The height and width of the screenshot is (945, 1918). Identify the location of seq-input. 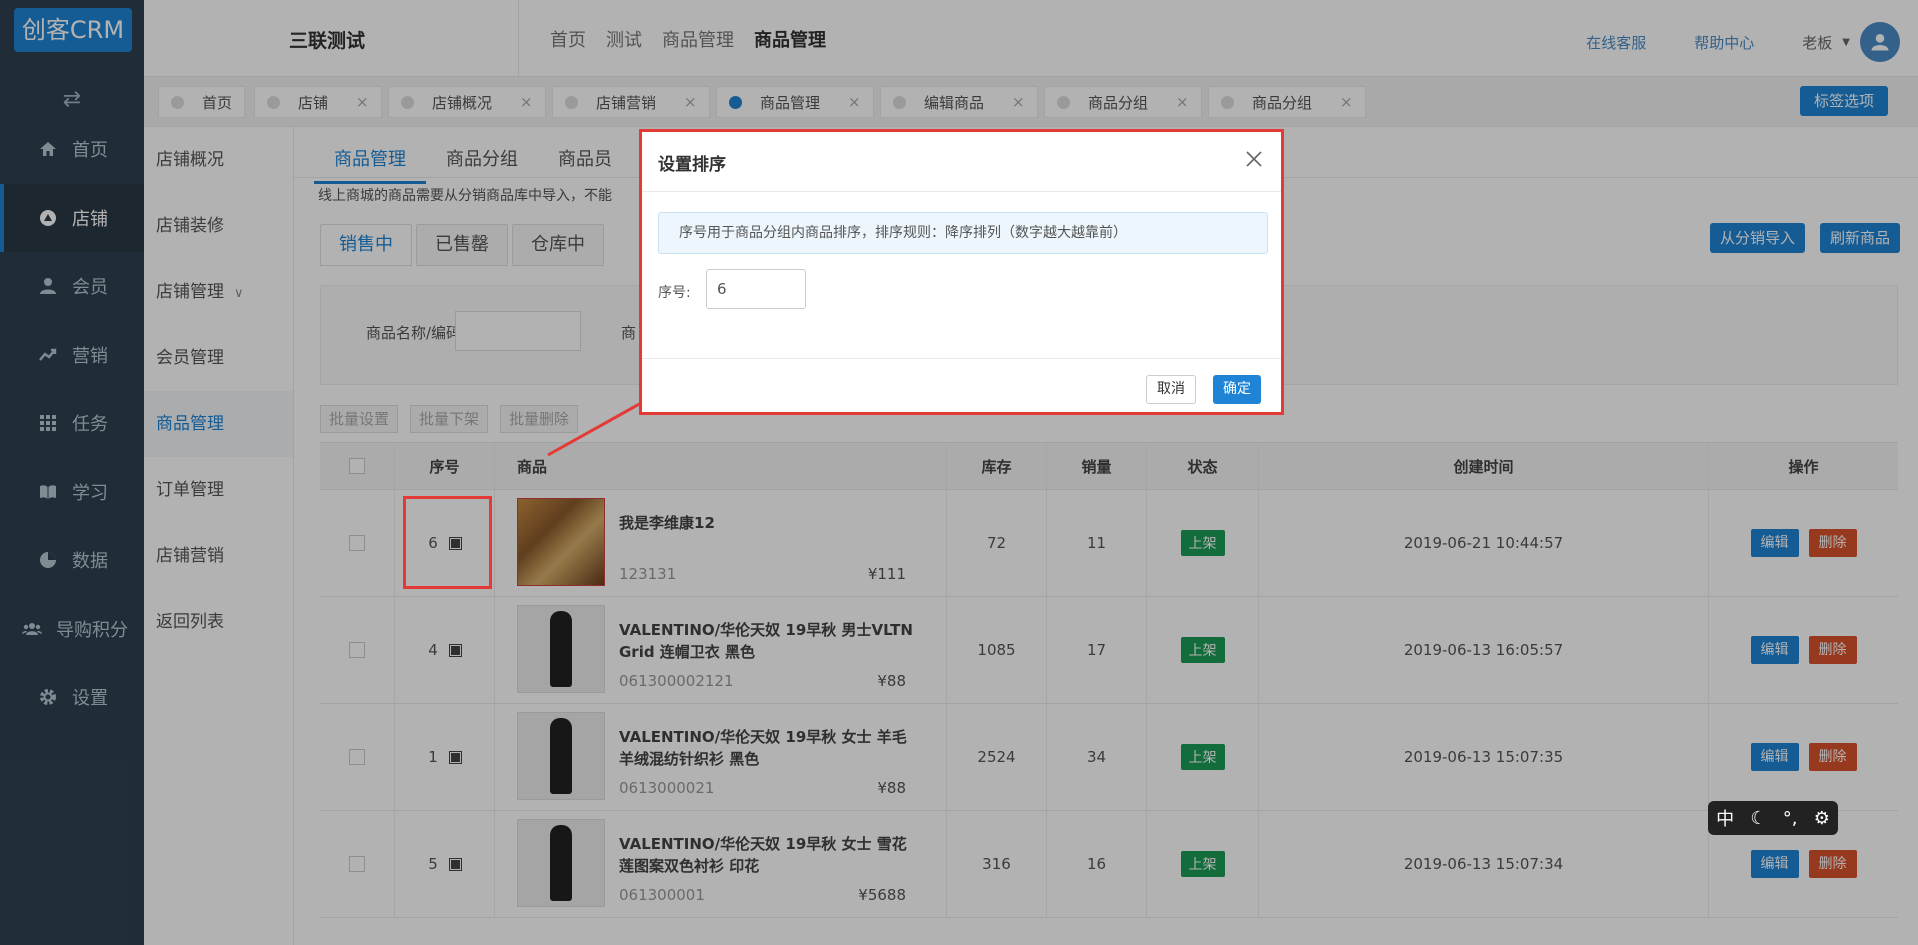
(756, 289).